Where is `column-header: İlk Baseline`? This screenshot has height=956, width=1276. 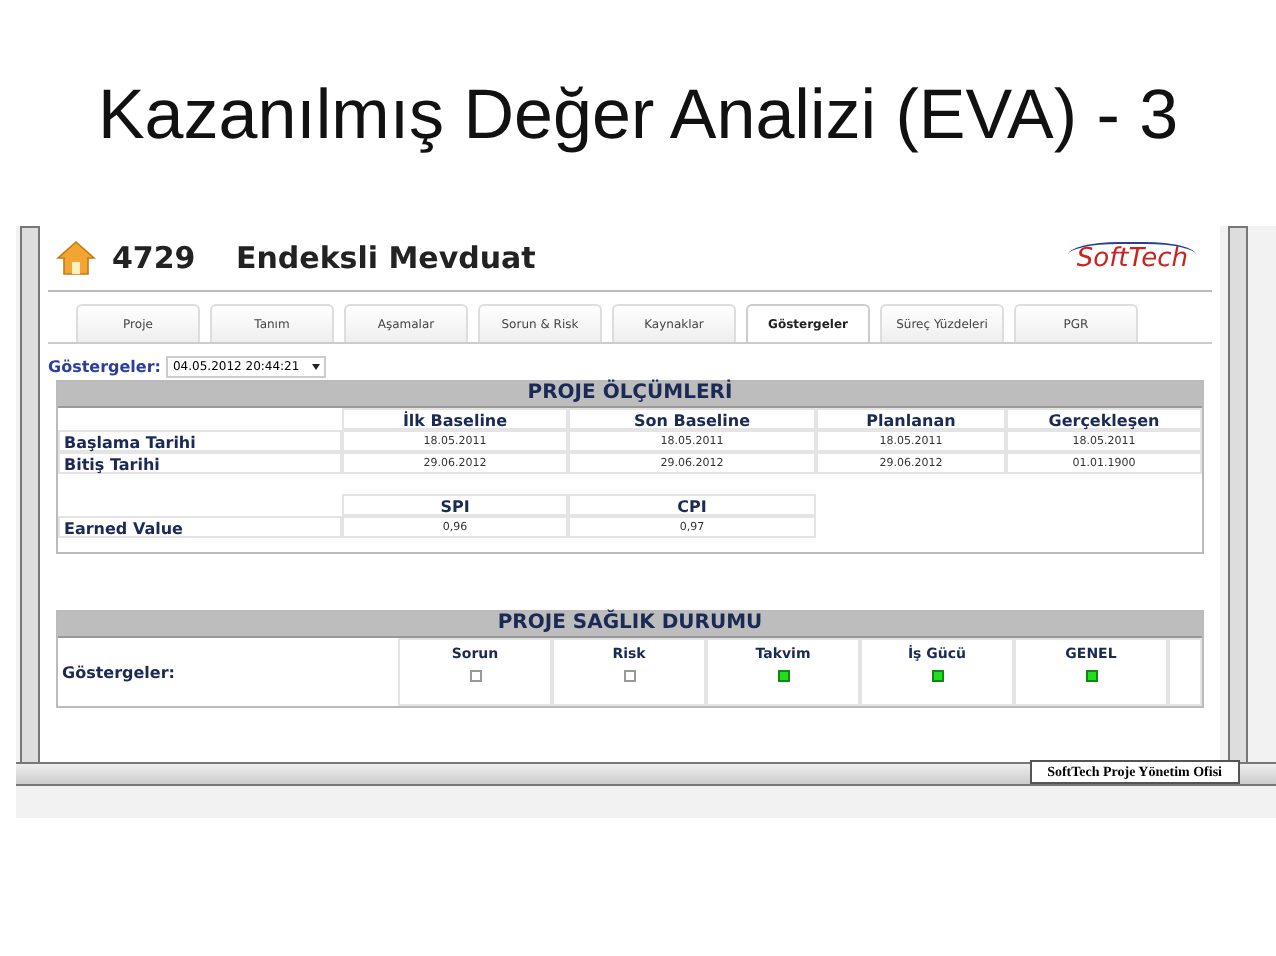
column-header: İlk Baseline is located at coordinates (455, 419).